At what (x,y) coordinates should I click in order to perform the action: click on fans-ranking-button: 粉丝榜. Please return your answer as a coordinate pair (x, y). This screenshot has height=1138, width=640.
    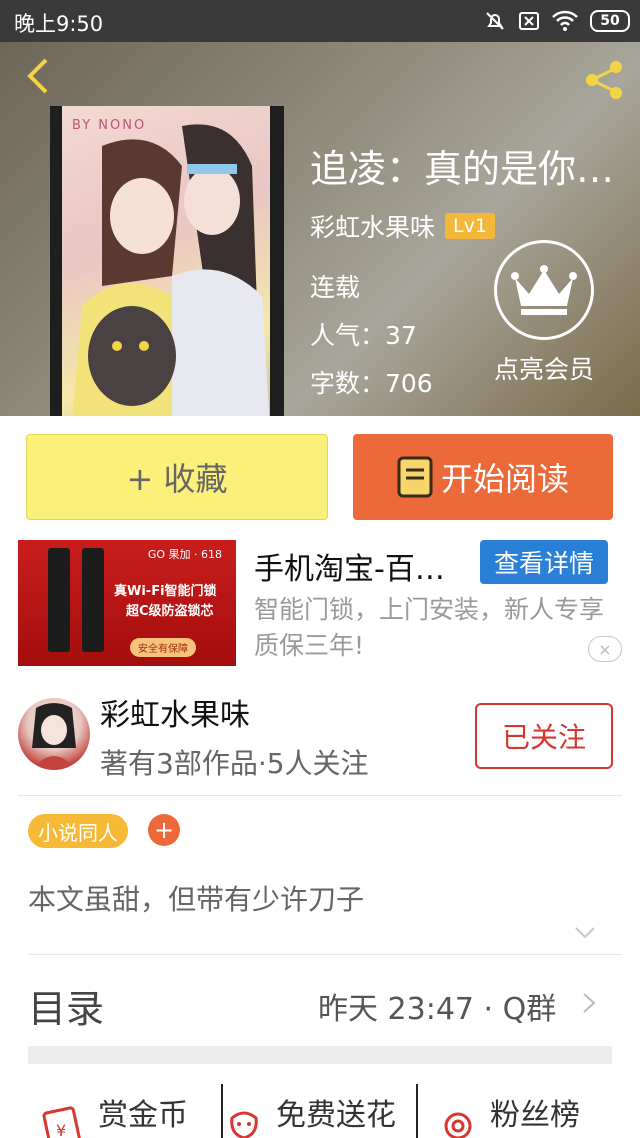
    Looking at the image, I should click on (509, 1112).